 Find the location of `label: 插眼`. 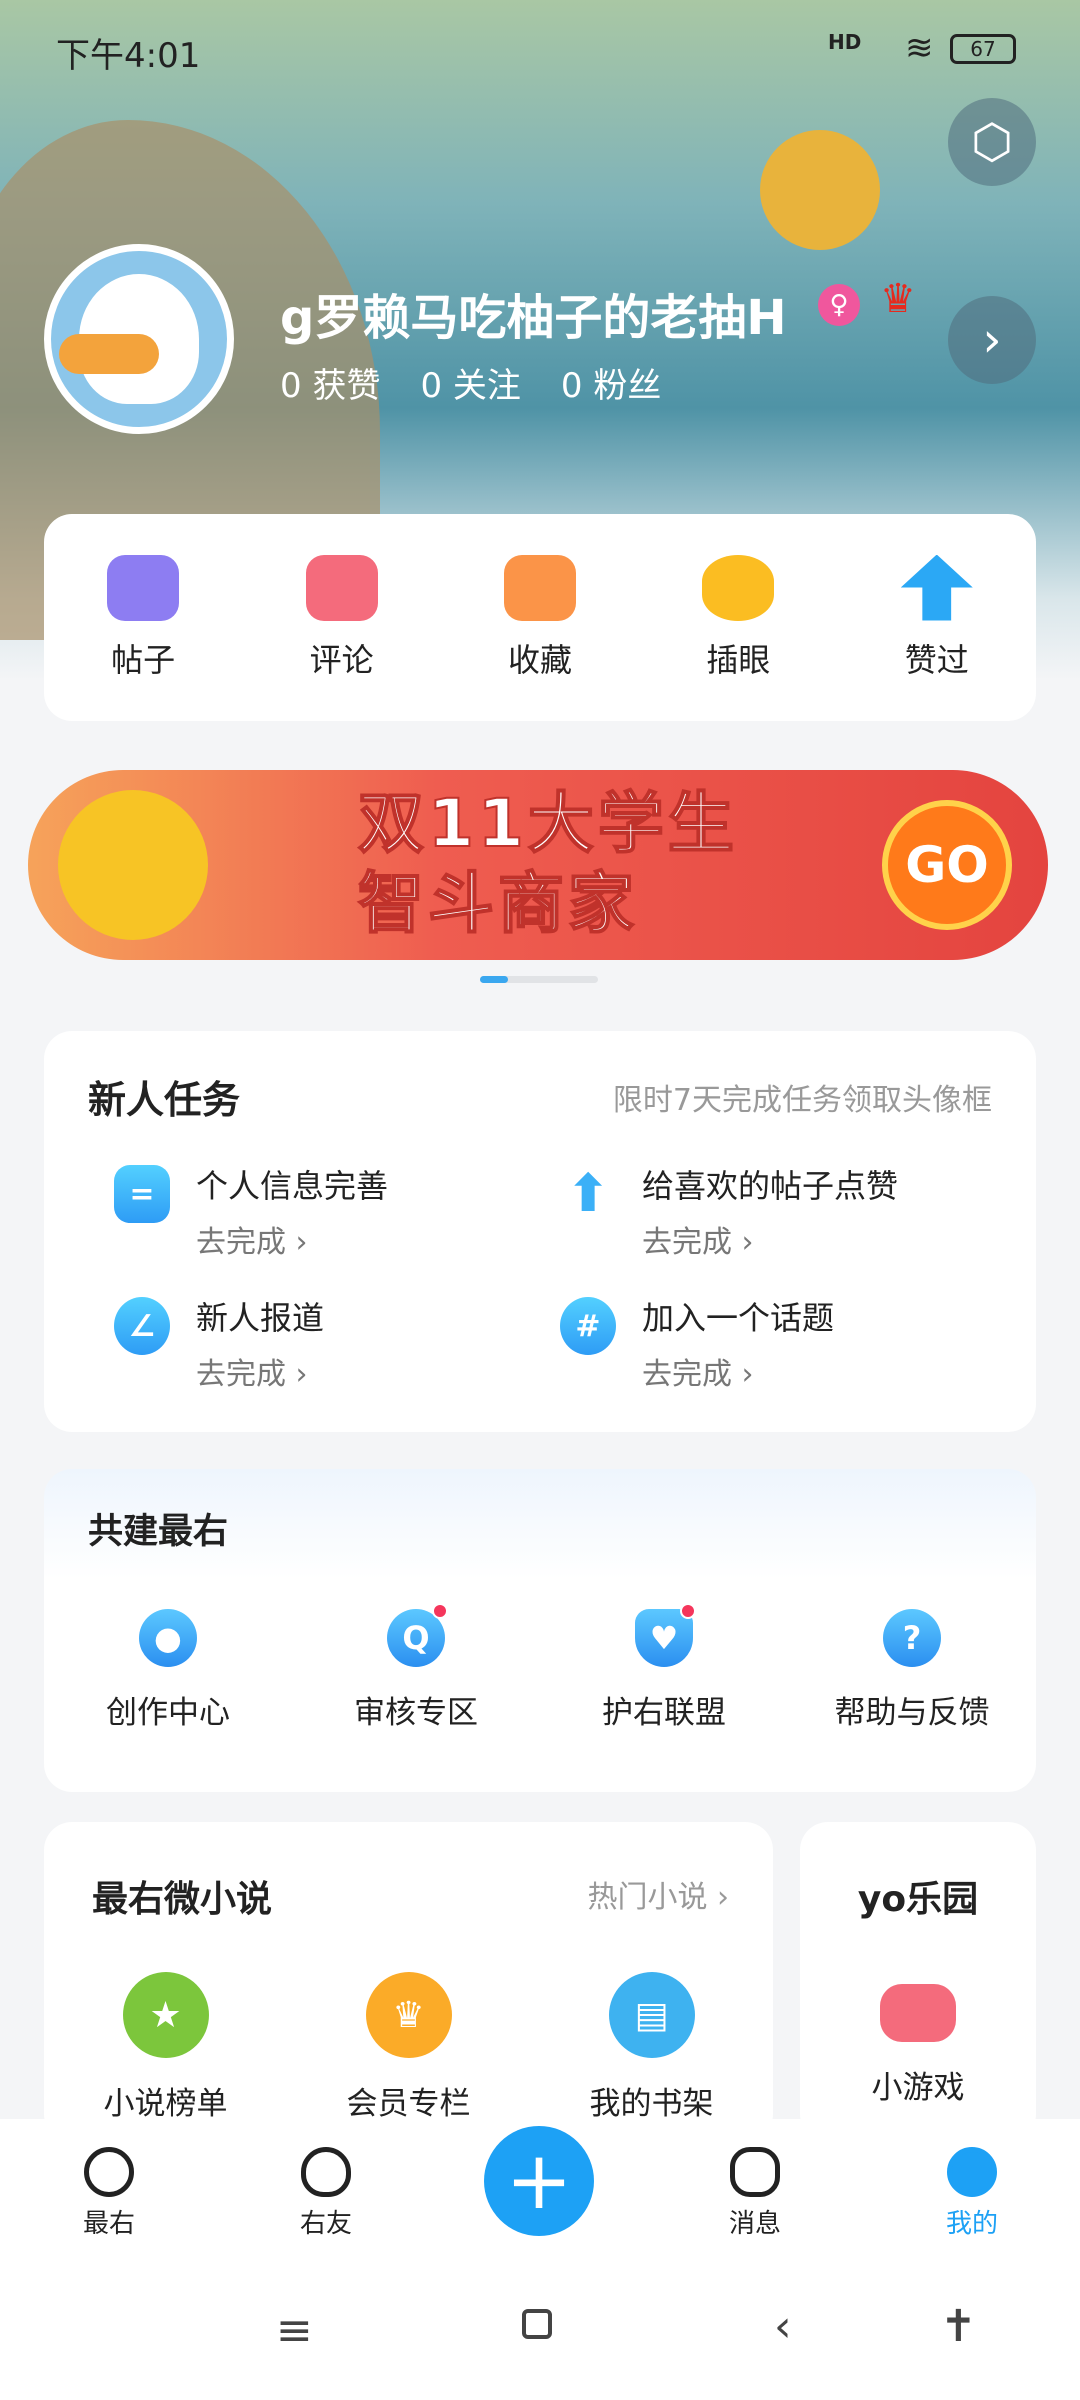

label: 插眼 is located at coordinates (738, 659).